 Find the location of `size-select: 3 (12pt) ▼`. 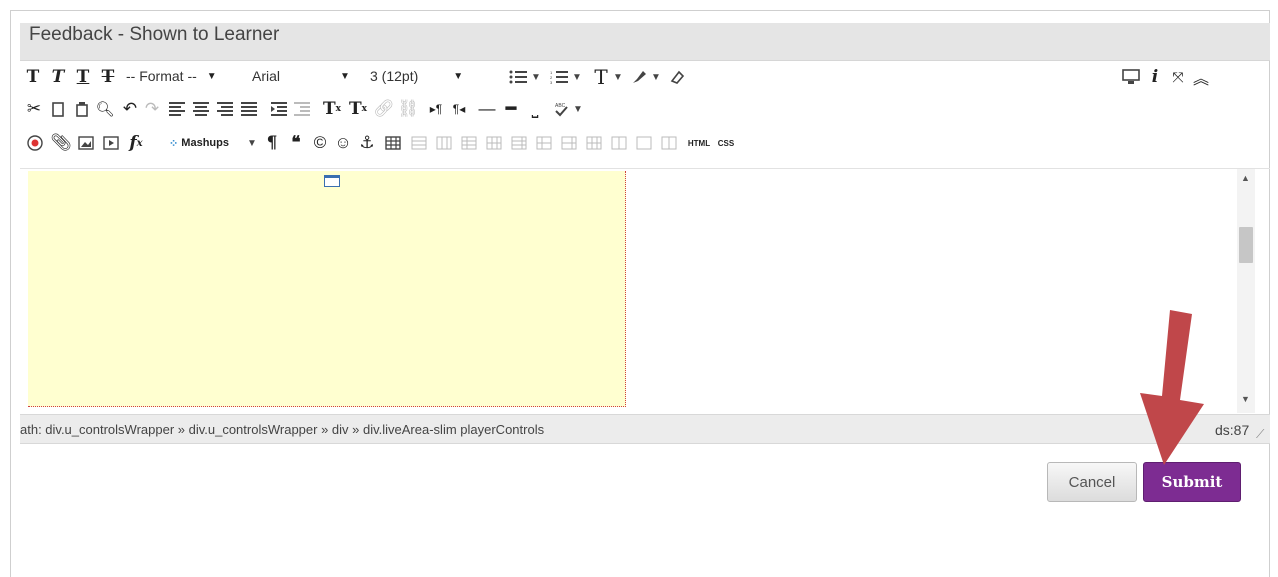

size-select: 3 (12pt) ▼ is located at coordinates (435, 76).